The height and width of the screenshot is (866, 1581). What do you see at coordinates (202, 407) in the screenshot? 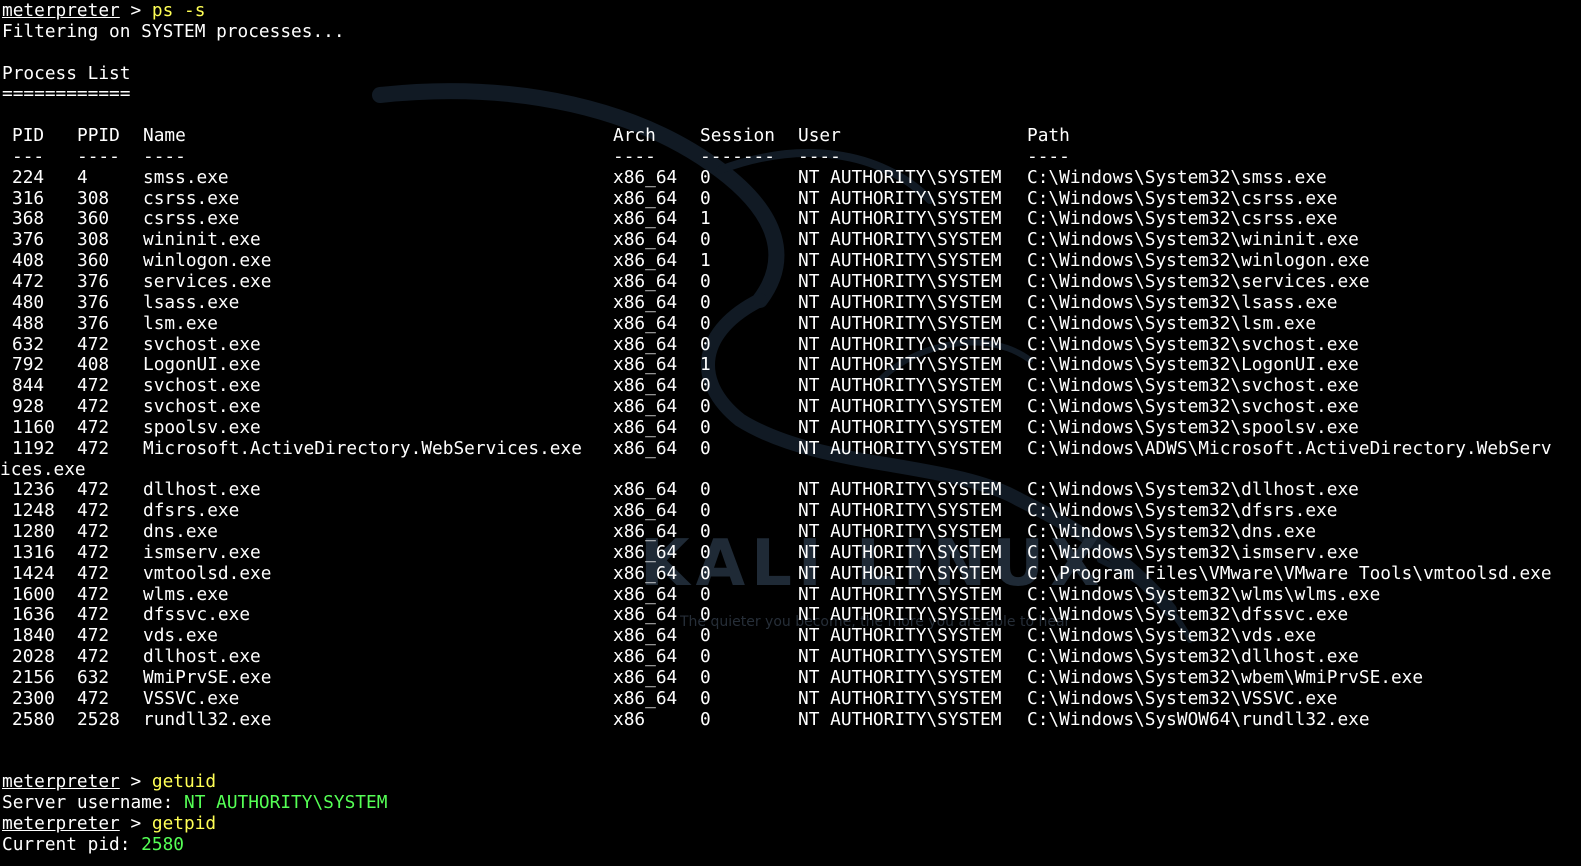
I see `table-row-name: svchost.exe` at bounding box center [202, 407].